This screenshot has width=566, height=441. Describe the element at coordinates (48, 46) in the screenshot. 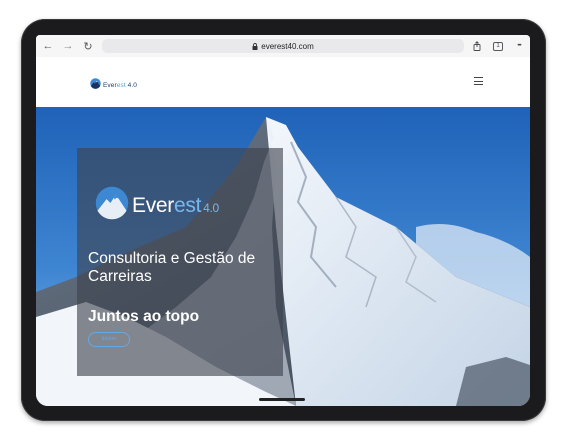

I see `back-arrow-icon: ←` at that location.